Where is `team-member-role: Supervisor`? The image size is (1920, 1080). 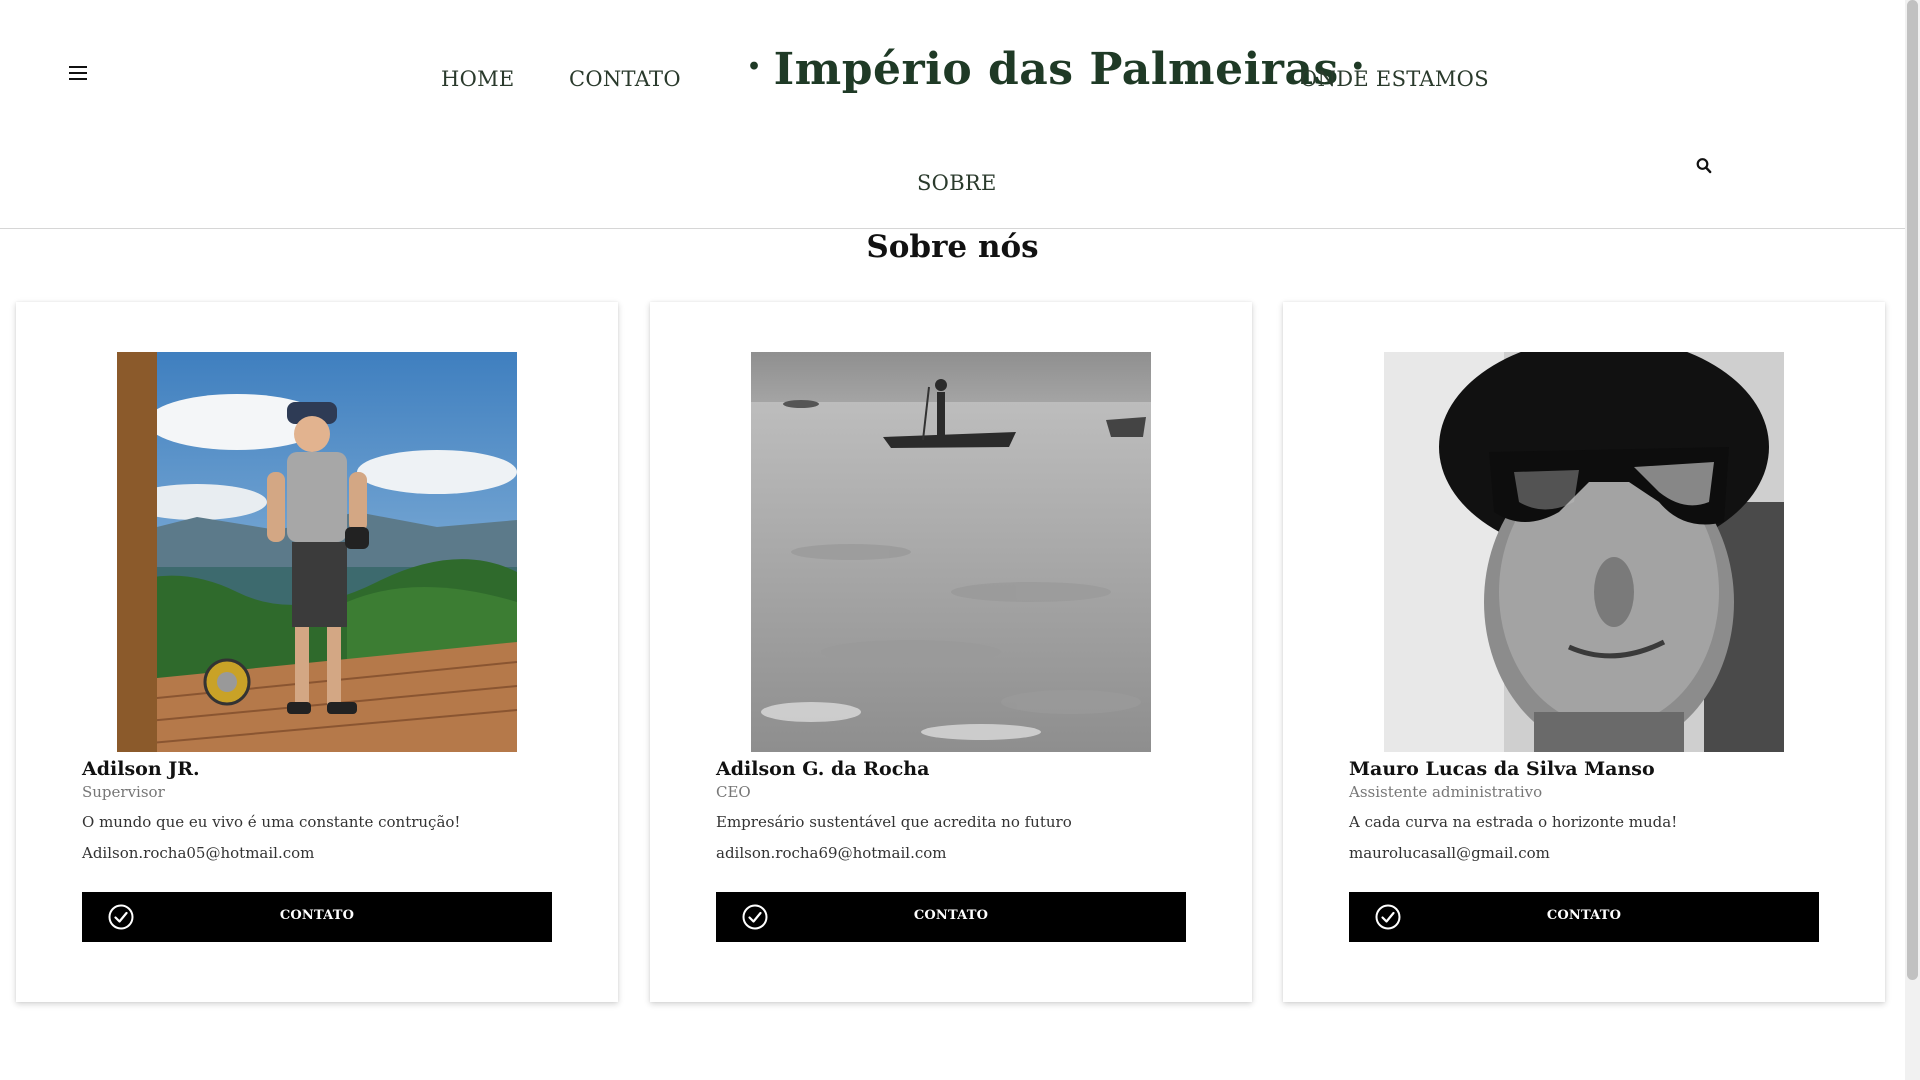 team-member-role: Supervisor is located at coordinates (123, 792).